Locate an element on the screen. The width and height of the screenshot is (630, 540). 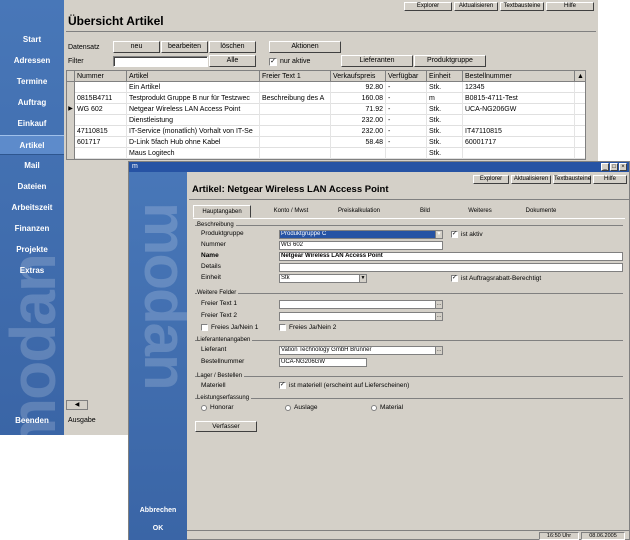
sidebar-item-termine: Termine is located at coordinates (32, 82).